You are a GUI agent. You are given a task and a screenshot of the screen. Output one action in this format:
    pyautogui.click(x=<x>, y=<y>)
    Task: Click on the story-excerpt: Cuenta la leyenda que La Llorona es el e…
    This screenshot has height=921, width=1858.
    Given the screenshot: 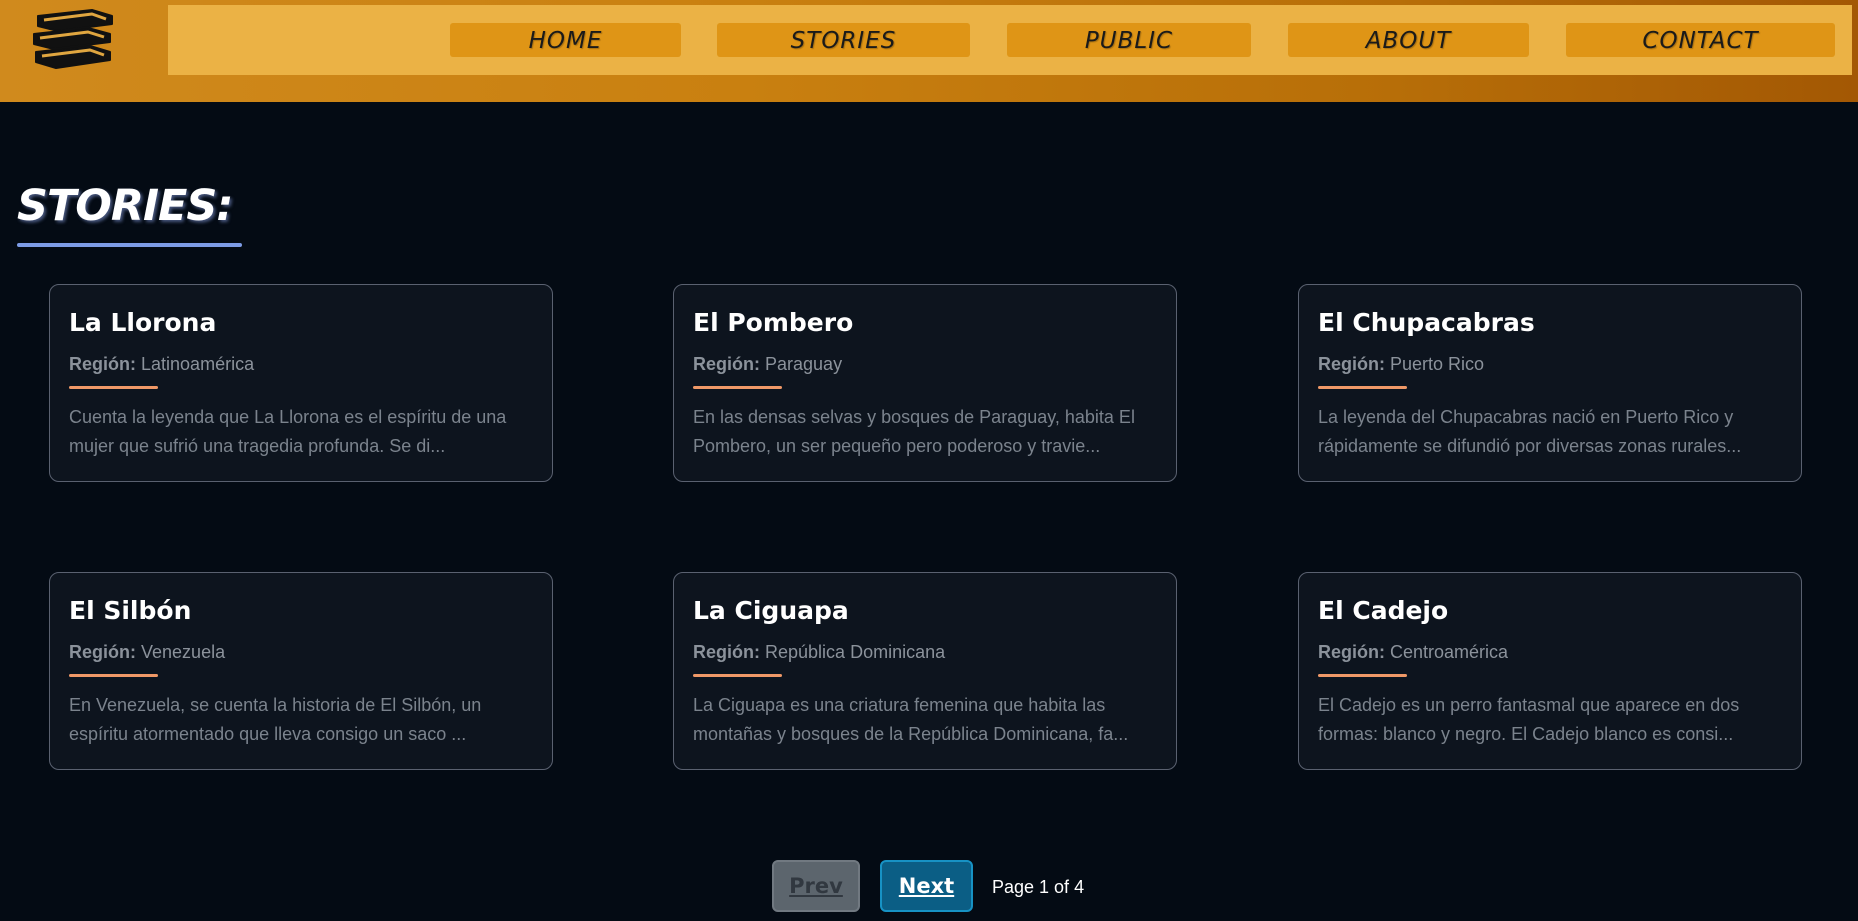 What is the action you would take?
    pyautogui.click(x=288, y=431)
    